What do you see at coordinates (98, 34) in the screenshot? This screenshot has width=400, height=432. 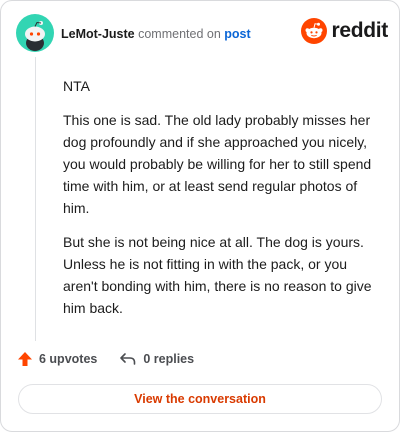 I see `username-link: LeMot-Juste` at bounding box center [98, 34].